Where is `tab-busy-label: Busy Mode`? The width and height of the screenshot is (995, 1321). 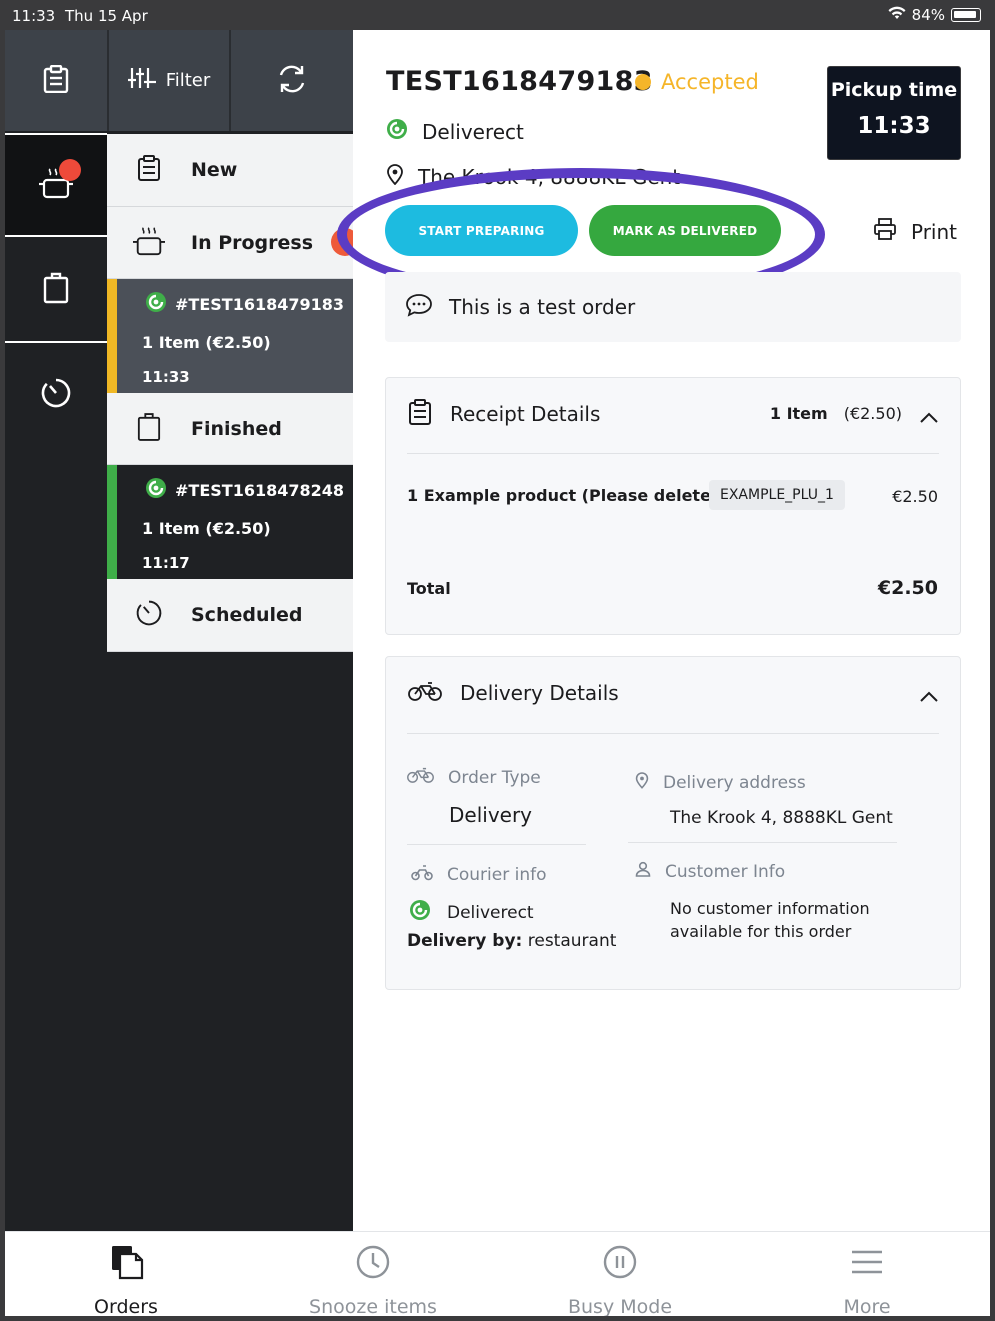
tab-busy-label: Busy Mode is located at coordinates (620, 1306).